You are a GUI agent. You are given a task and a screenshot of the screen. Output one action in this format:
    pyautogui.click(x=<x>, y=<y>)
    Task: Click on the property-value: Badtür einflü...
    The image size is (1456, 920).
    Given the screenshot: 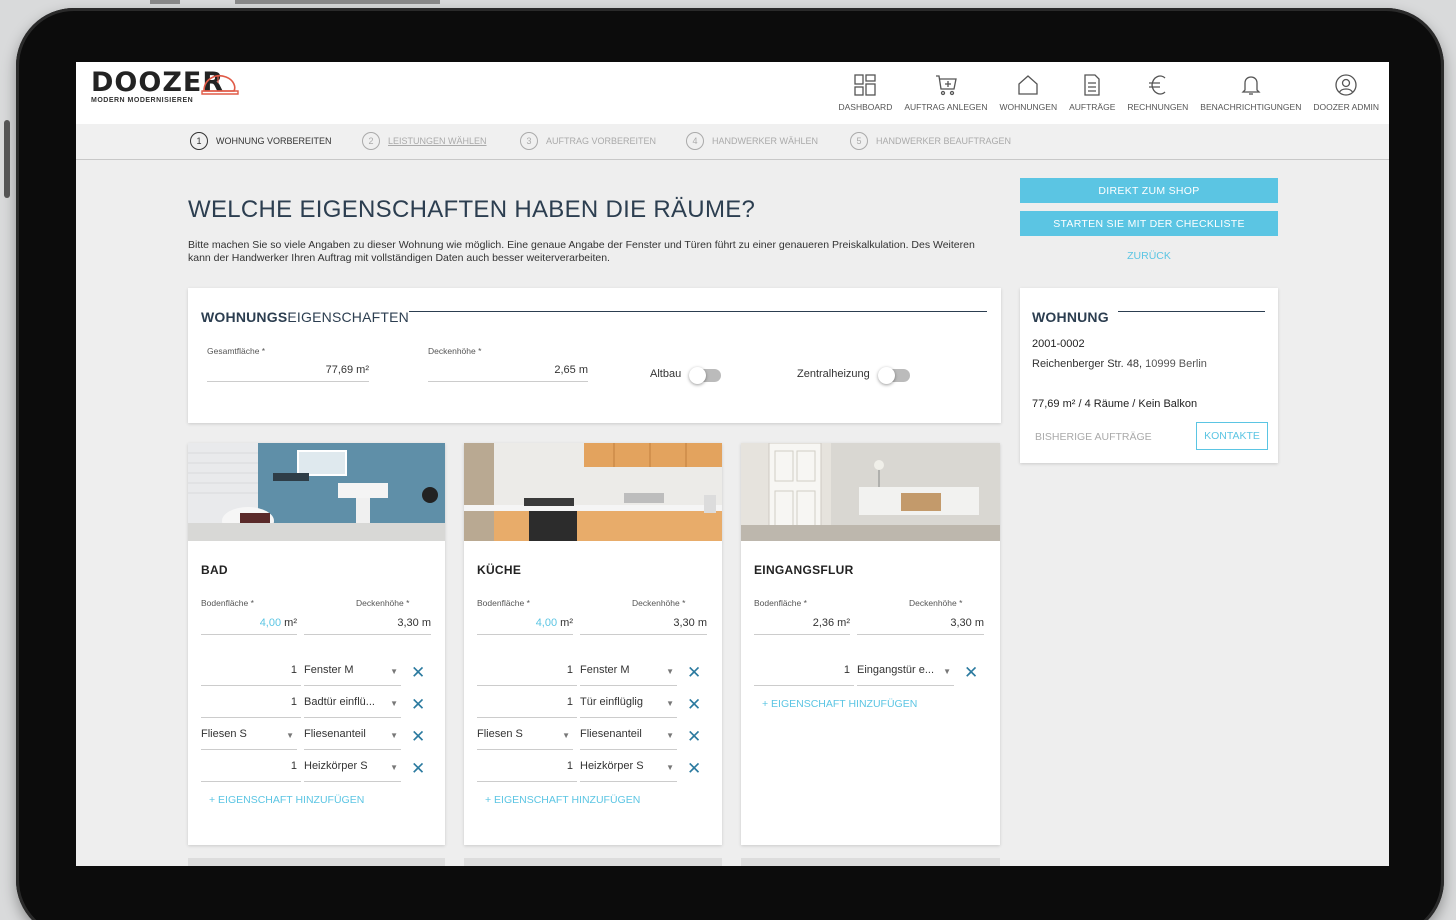 What is the action you would take?
    pyautogui.click(x=339, y=702)
    